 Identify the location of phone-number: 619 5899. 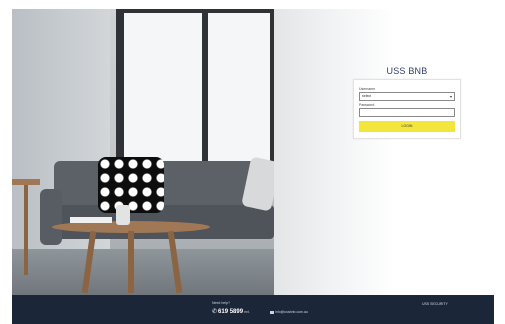
(231, 312).